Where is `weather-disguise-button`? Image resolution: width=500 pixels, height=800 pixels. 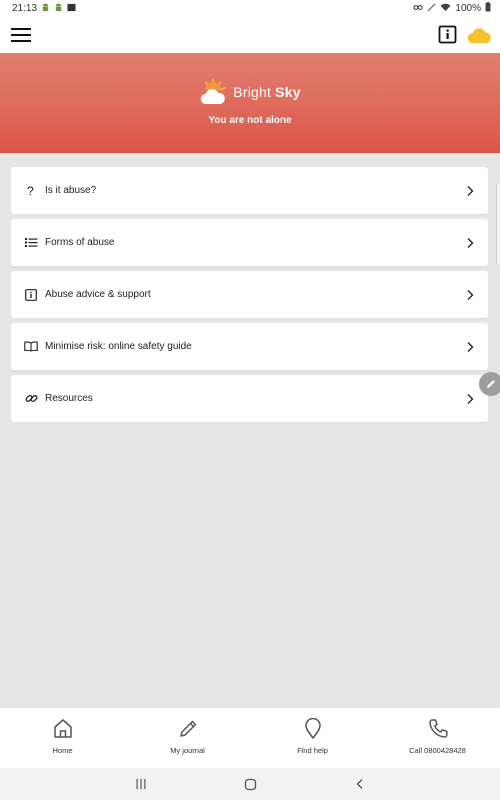
weather-disguise-button is located at coordinates (479, 35).